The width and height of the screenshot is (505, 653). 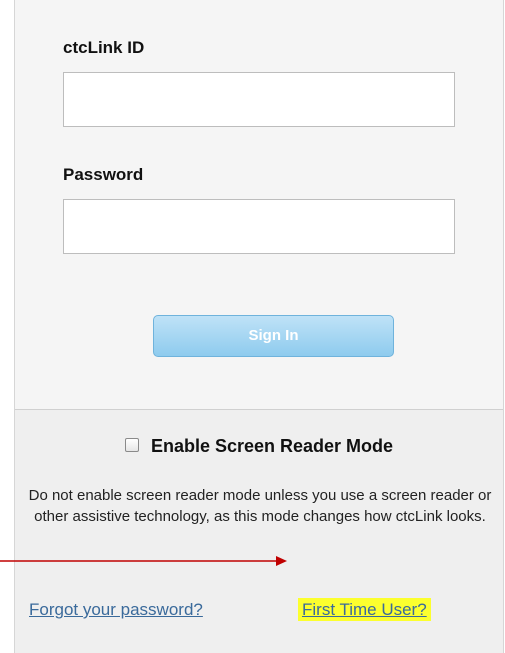 What do you see at coordinates (103, 174) in the screenshot?
I see `password-label: Password` at bounding box center [103, 174].